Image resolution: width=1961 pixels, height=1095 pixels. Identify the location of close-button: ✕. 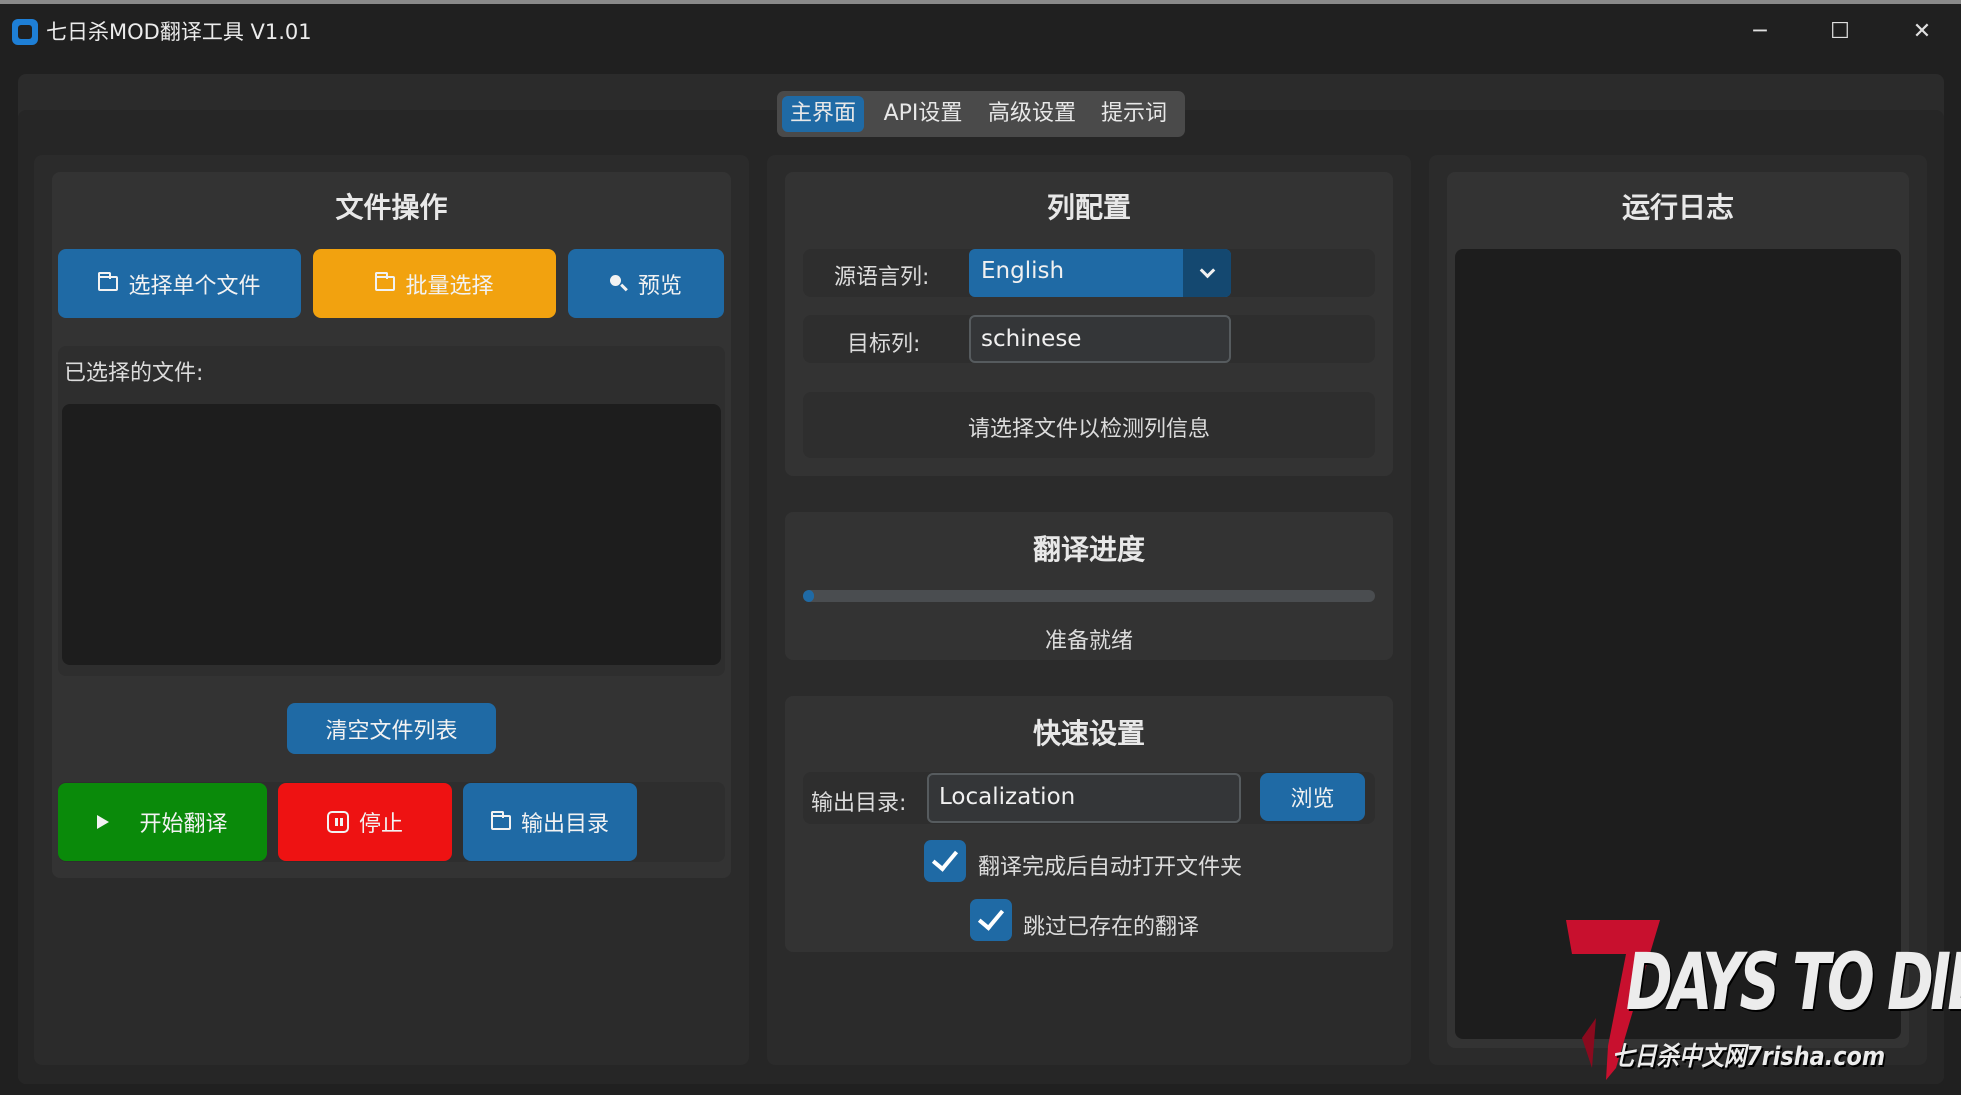
(1922, 32).